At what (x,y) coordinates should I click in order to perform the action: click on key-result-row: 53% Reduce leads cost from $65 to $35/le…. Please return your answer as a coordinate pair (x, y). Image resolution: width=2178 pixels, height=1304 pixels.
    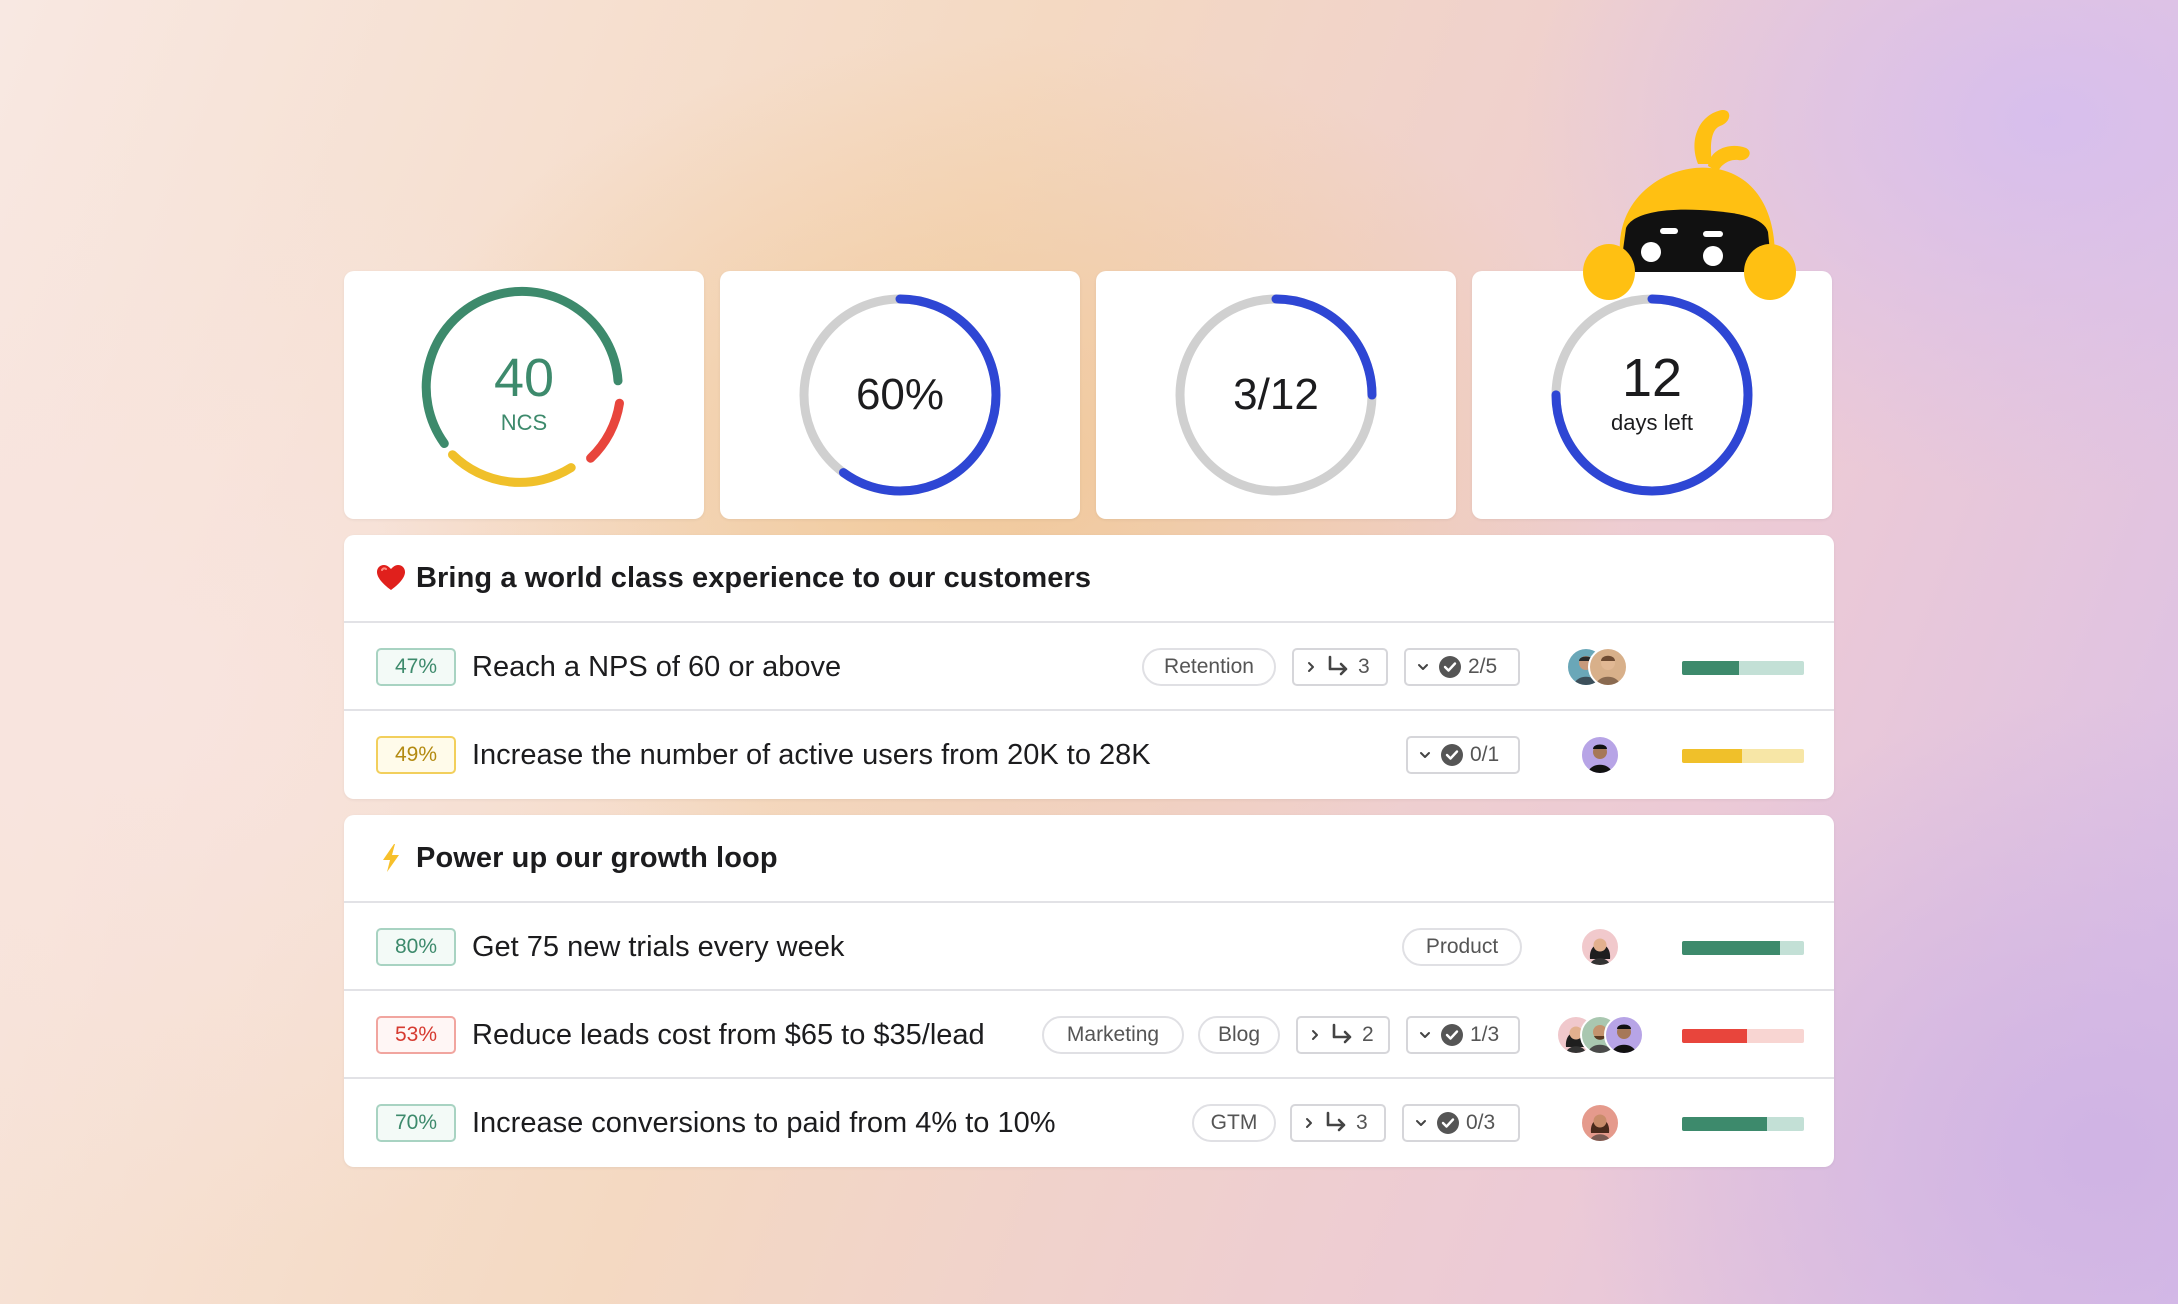
    Looking at the image, I should click on (1089, 1035).